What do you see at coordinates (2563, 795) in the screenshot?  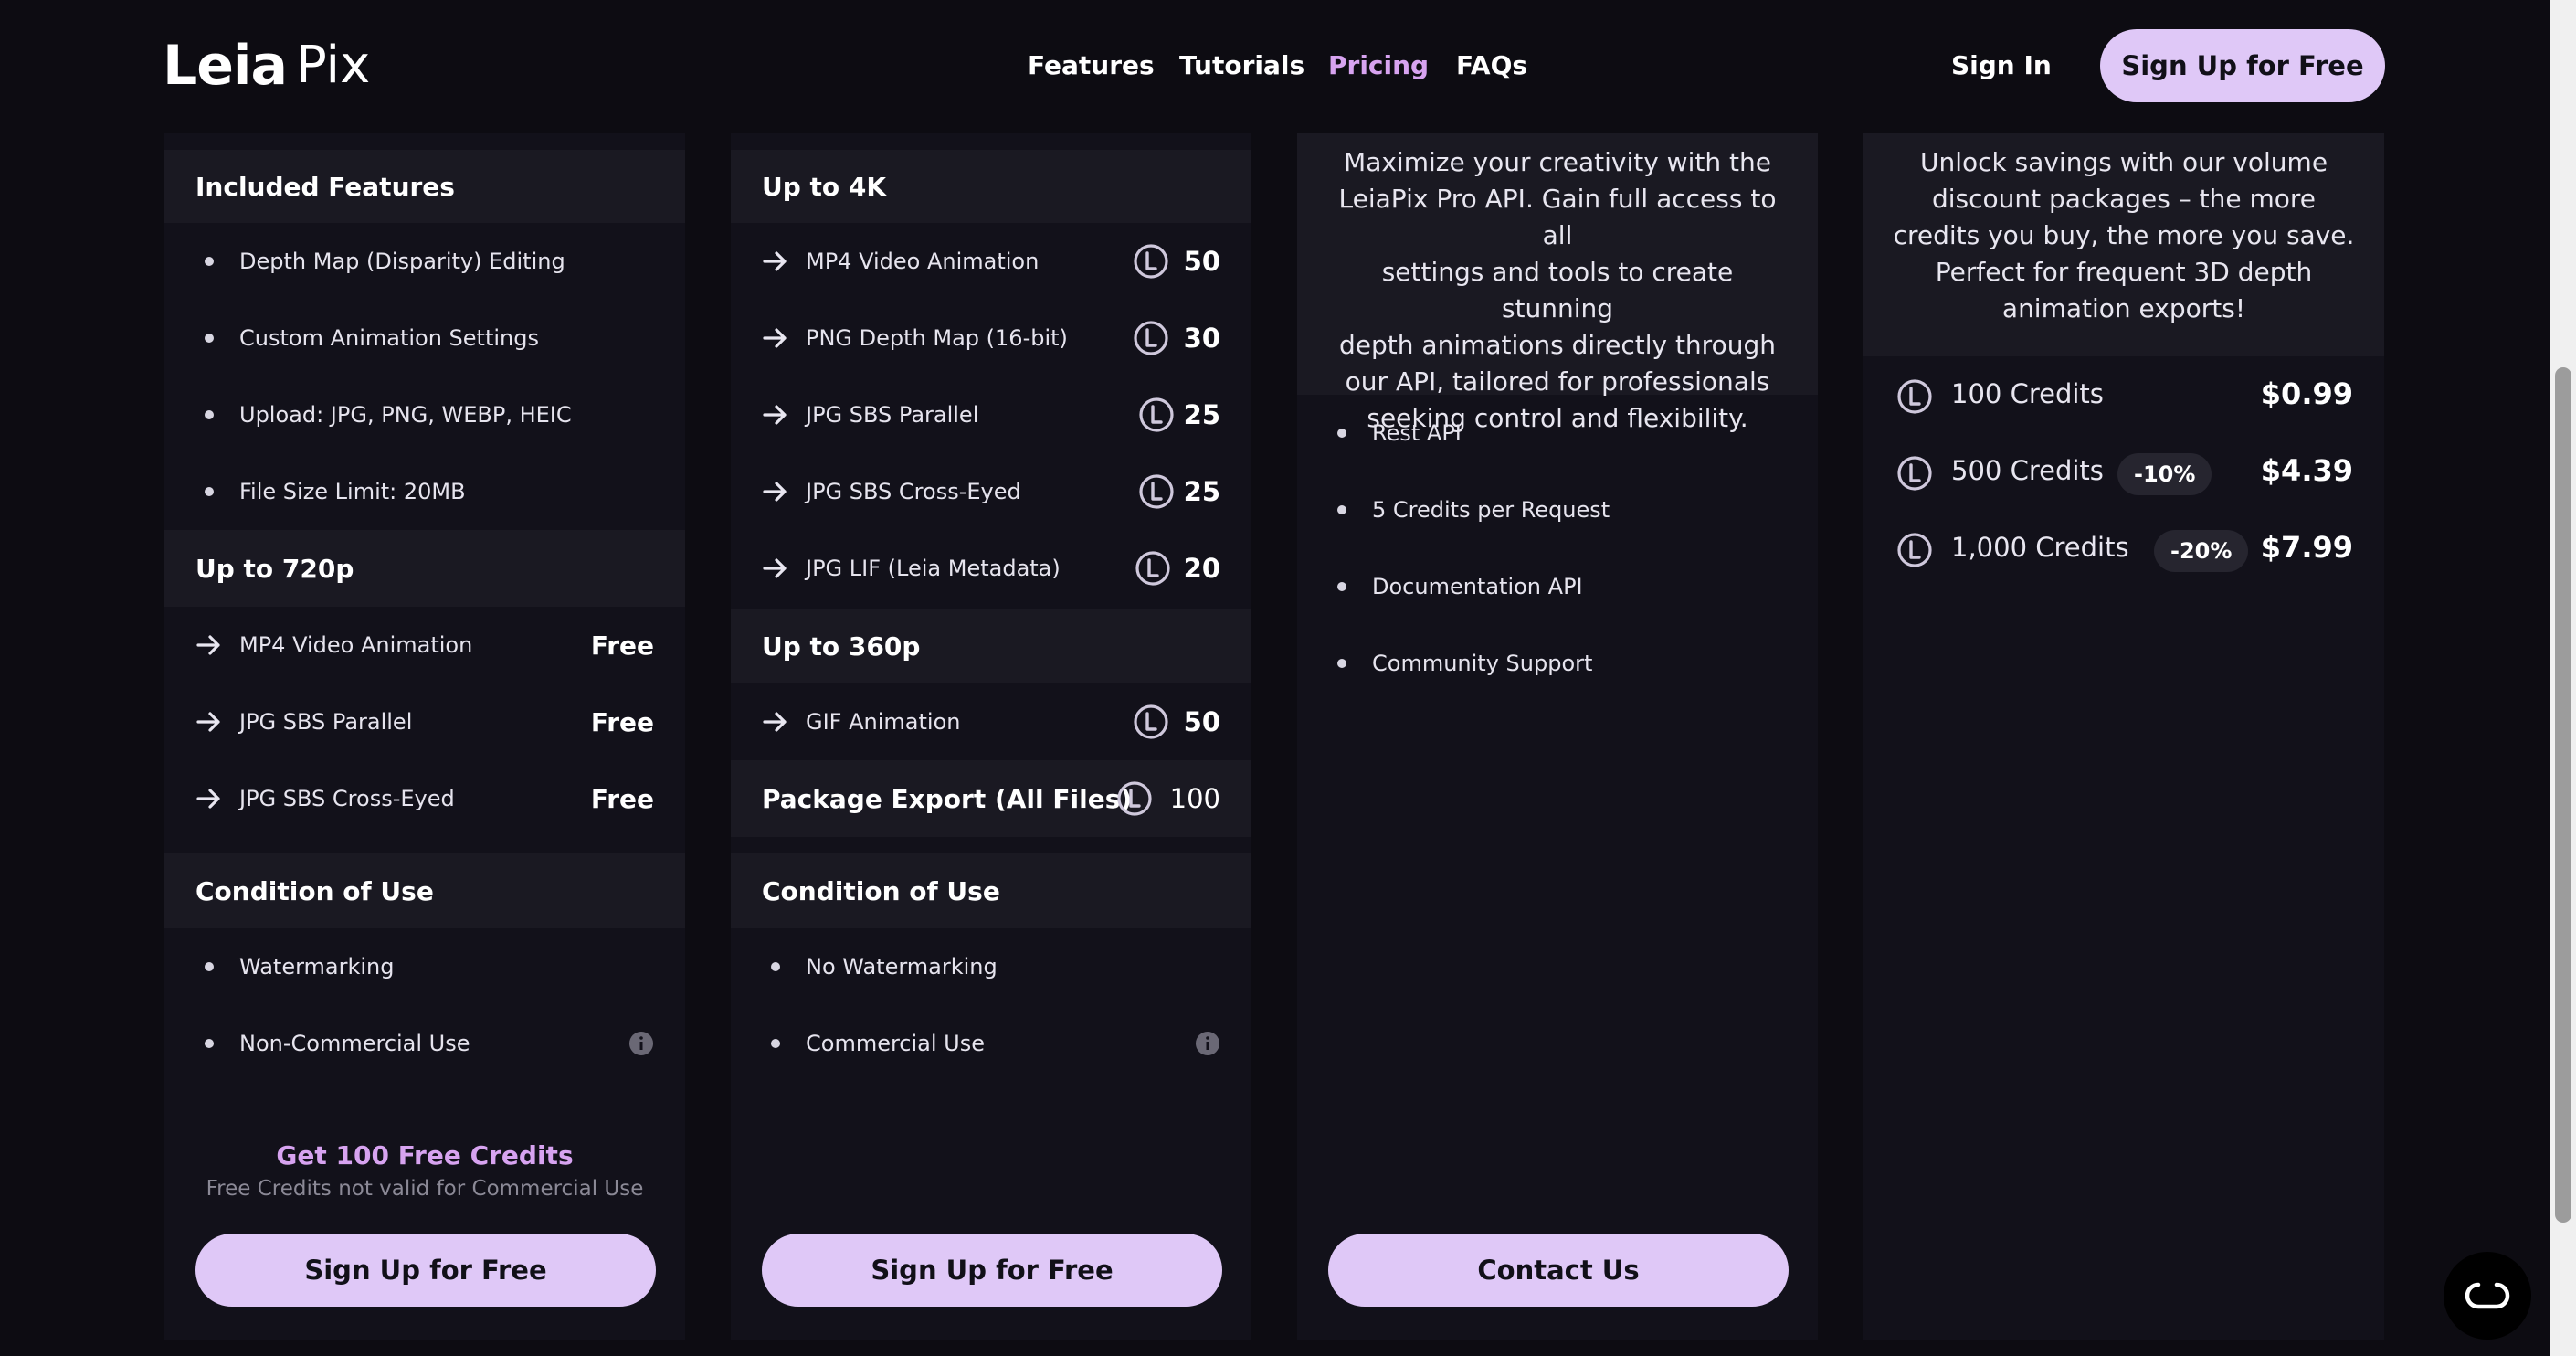 I see `scrollbar-thumb` at bounding box center [2563, 795].